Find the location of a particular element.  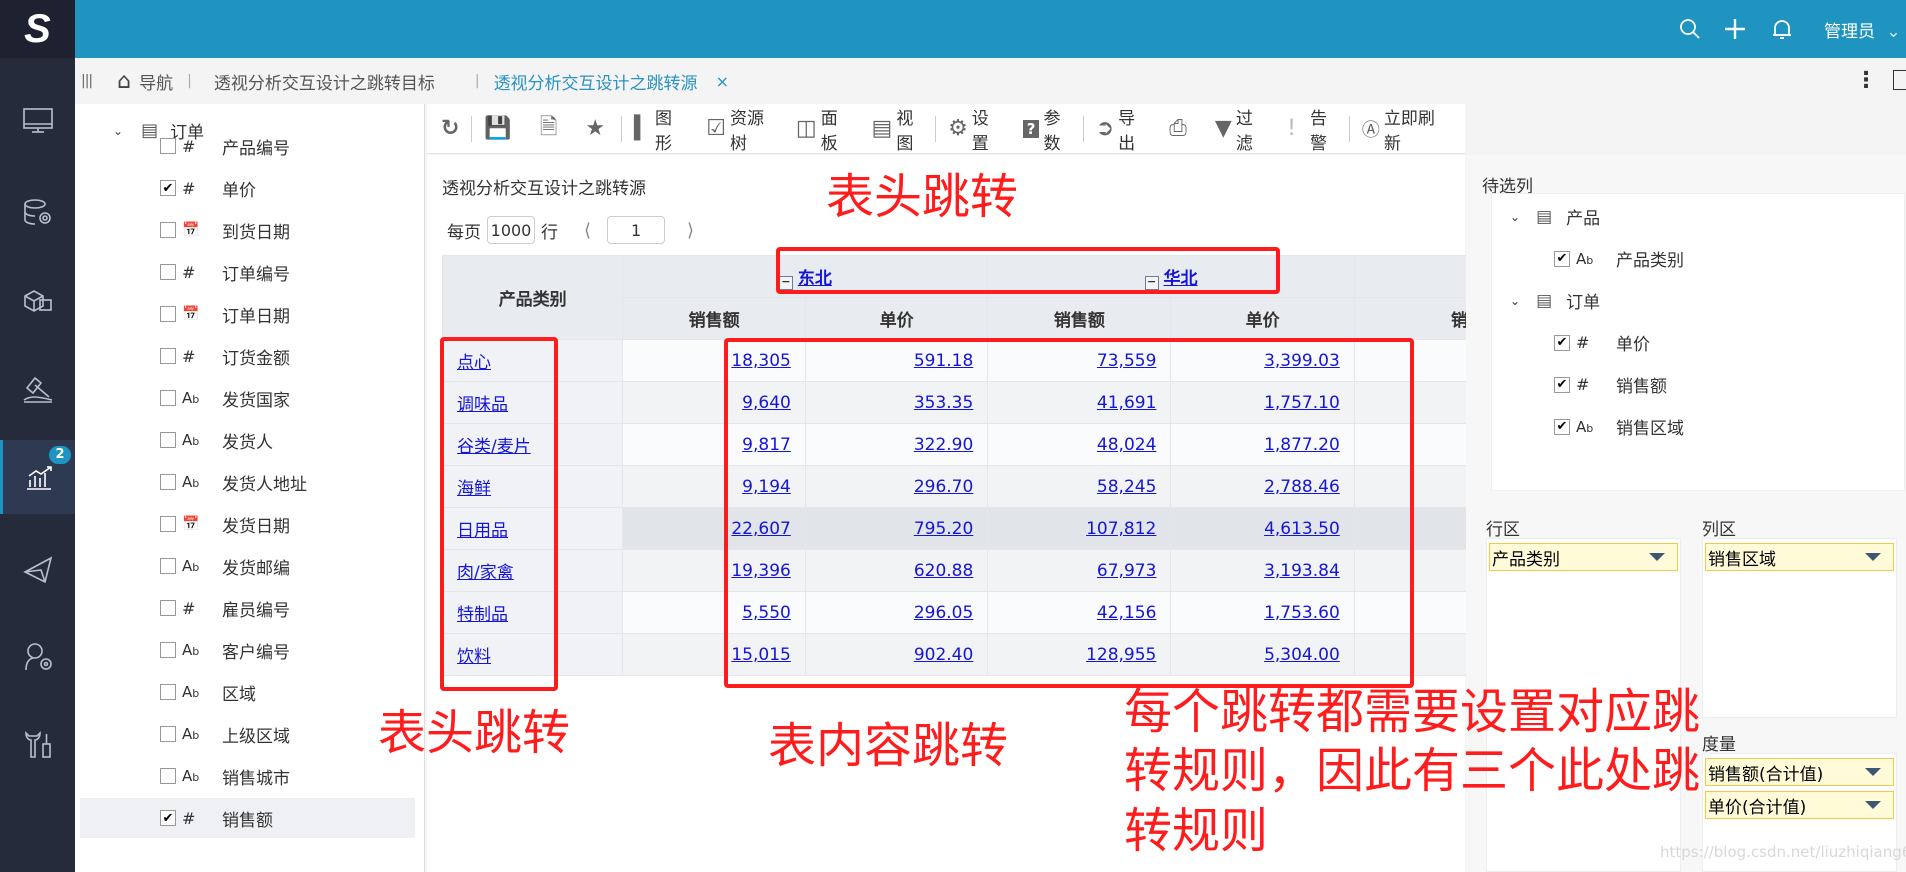

field-item: 📅 发货日期 is located at coordinates (287, 524).